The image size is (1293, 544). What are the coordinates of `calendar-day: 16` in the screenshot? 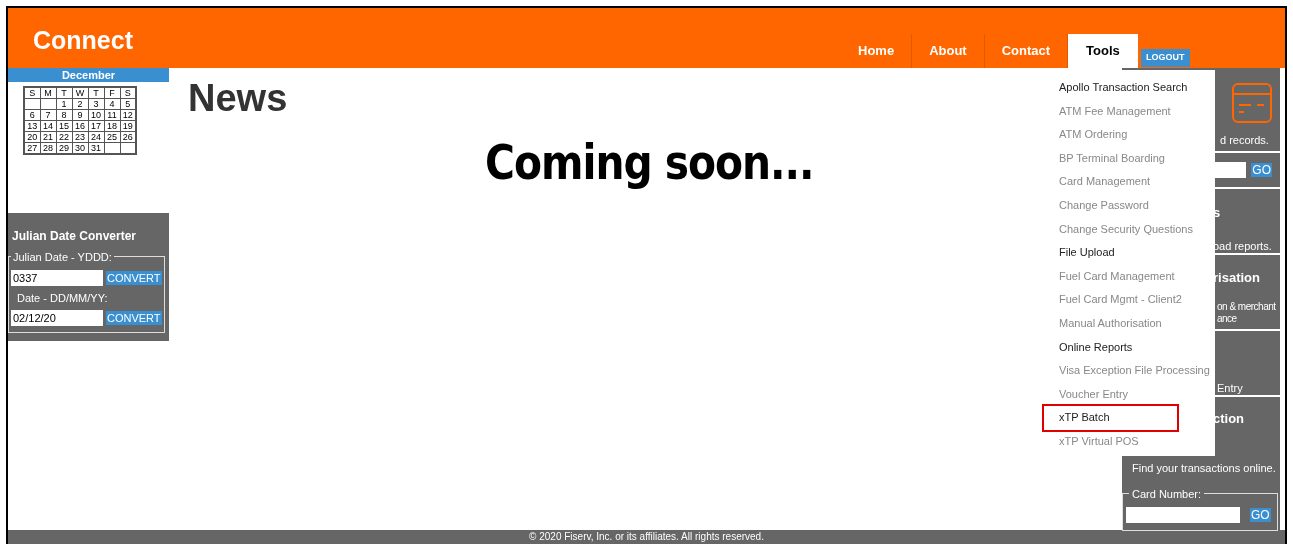 It's located at (80, 126).